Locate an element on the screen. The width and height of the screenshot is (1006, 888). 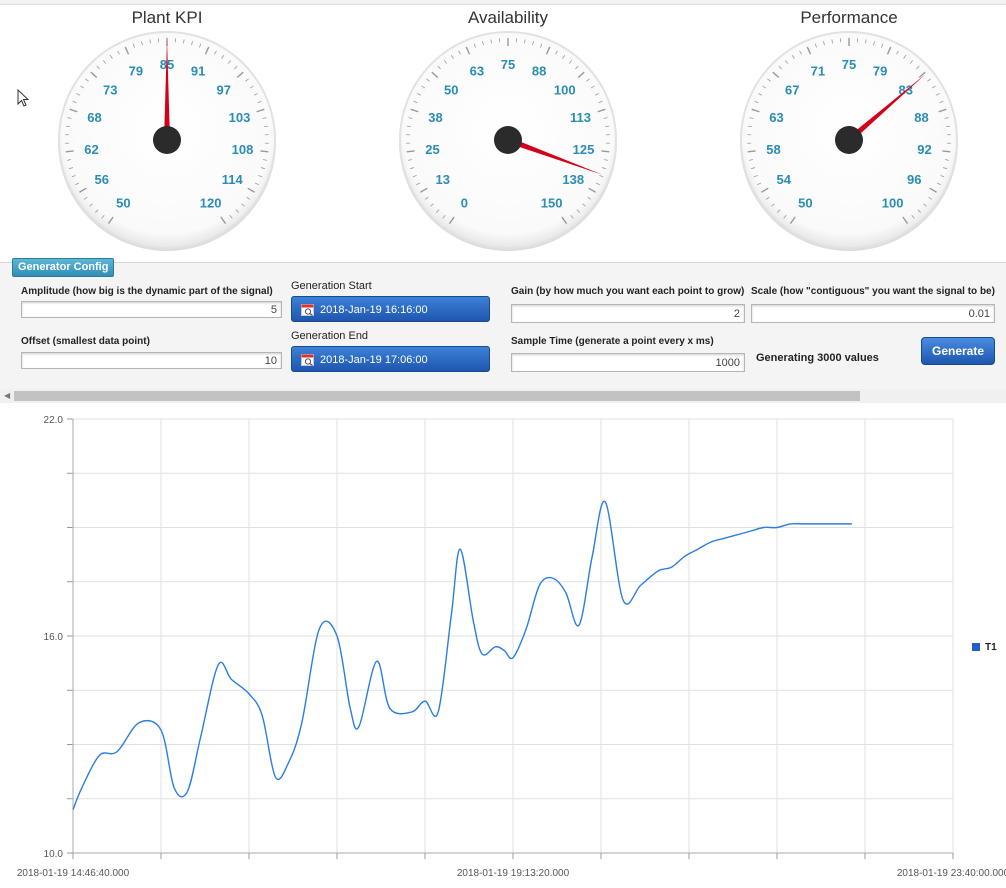
mouse-cursor-icon is located at coordinates (23, 98).